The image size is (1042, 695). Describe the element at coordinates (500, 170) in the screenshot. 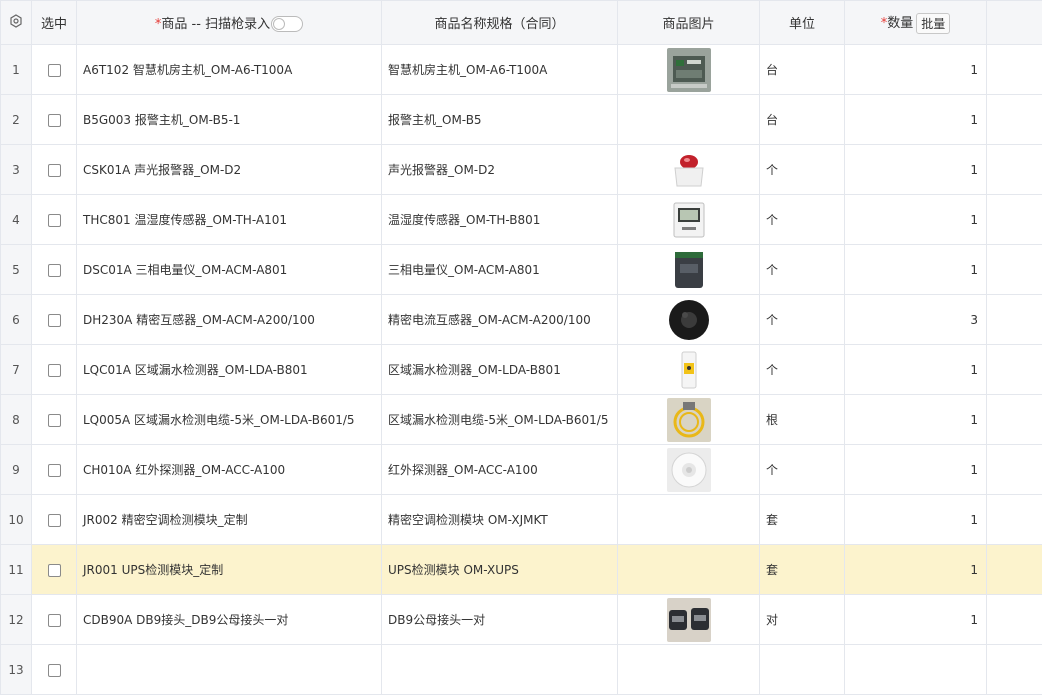

I see `product-spec-cell: 声光报警器_OM-D2` at that location.